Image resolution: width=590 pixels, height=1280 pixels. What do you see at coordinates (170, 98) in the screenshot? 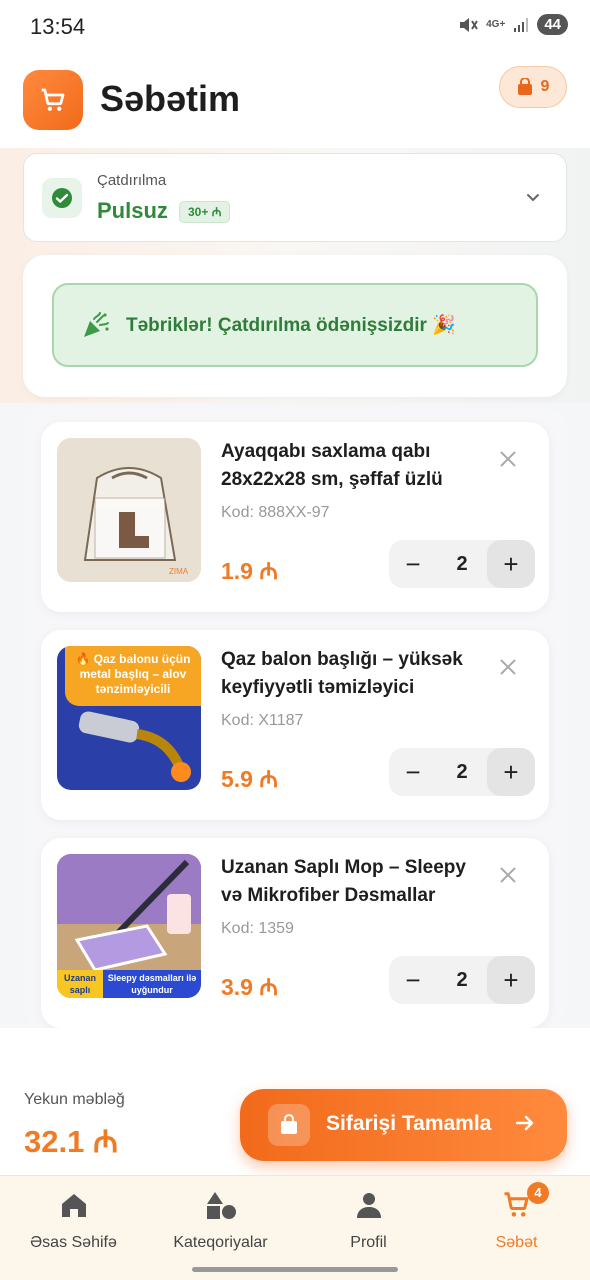
I see `page-title: Səbətim` at bounding box center [170, 98].